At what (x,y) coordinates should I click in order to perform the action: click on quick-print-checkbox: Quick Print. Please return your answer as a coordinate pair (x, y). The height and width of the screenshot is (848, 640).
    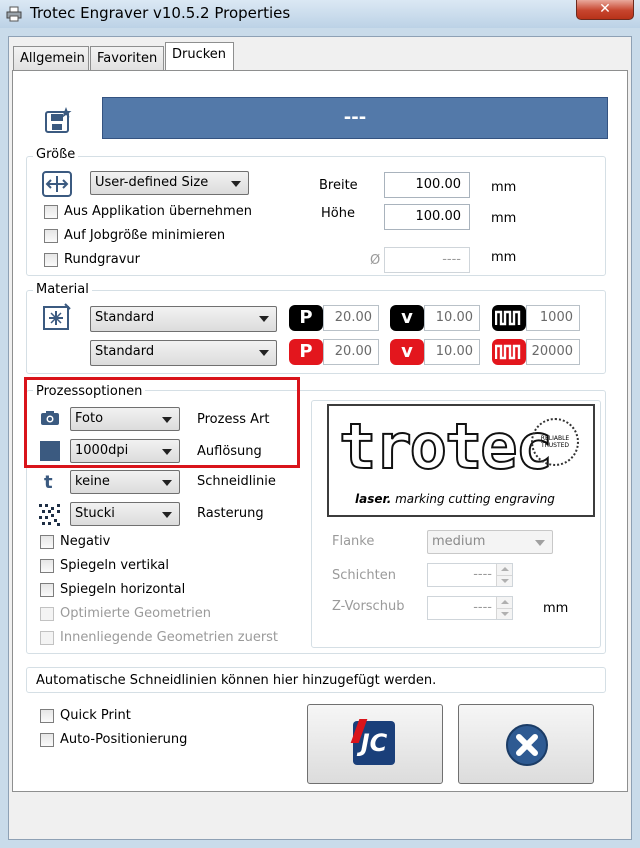
    Looking at the image, I should click on (85, 717).